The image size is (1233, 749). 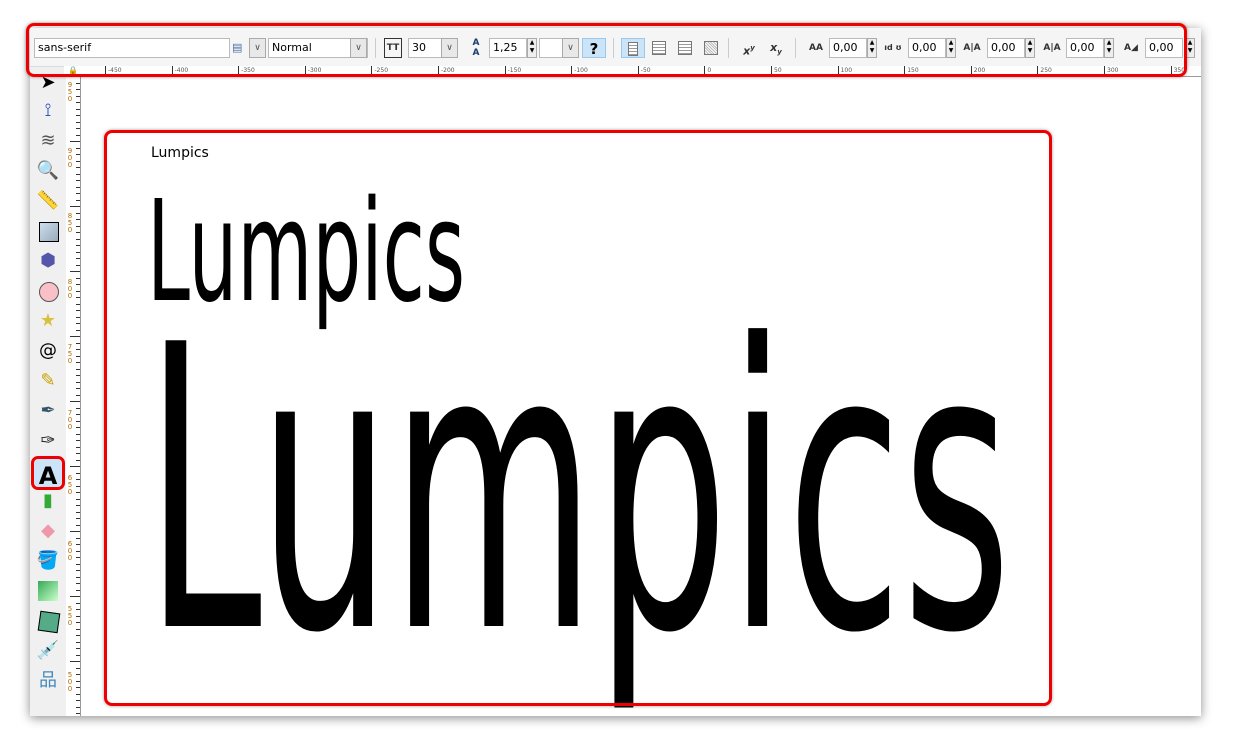 I want to click on ruler-tick-label: 500, so click(x=70, y=681).